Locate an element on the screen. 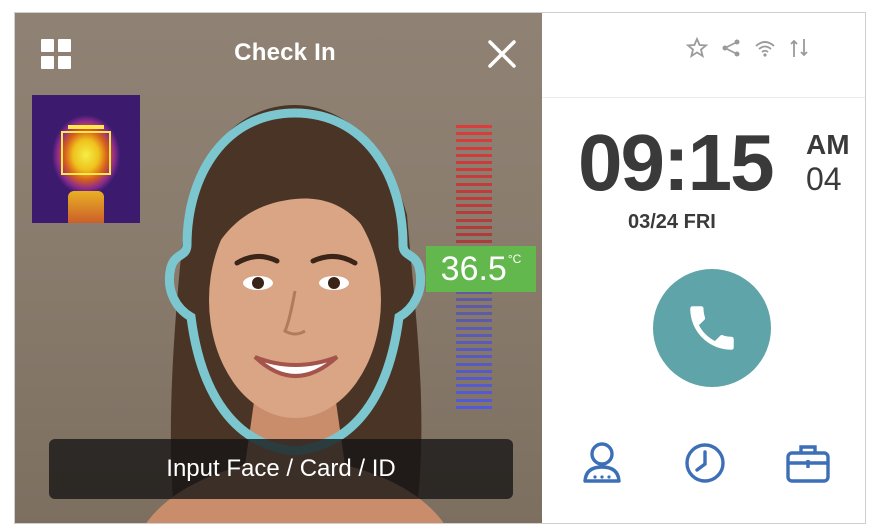 The width and height of the screenshot is (869, 530). clock: 09:15 AM 04 is located at coordinates (718, 163).